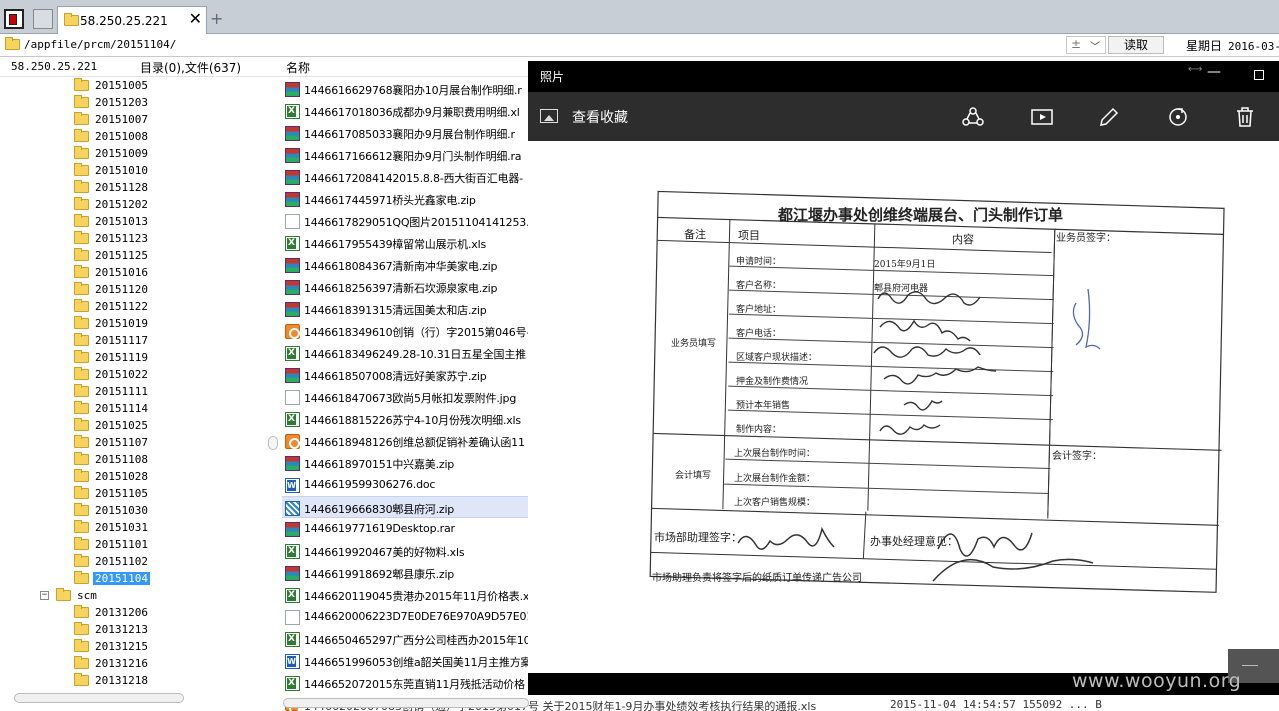 The height and width of the screenshot is (711, 1279). Describe the element at coordinates (1195, 69) in the screenshot. I see `resize-icon: ⟷` at that location.